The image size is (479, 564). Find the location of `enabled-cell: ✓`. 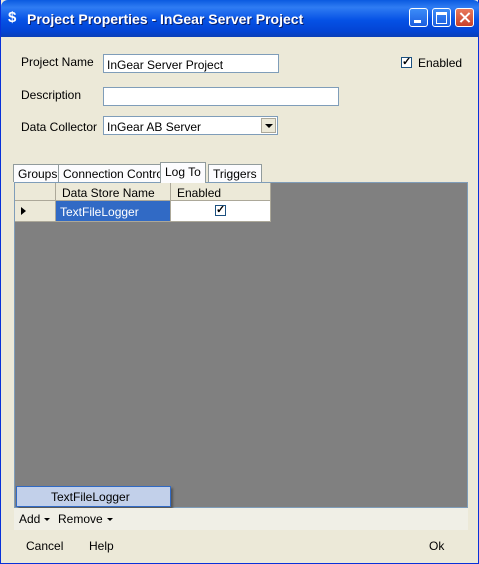

enabled-cell: ✓ is located at coordinates (221, 211).